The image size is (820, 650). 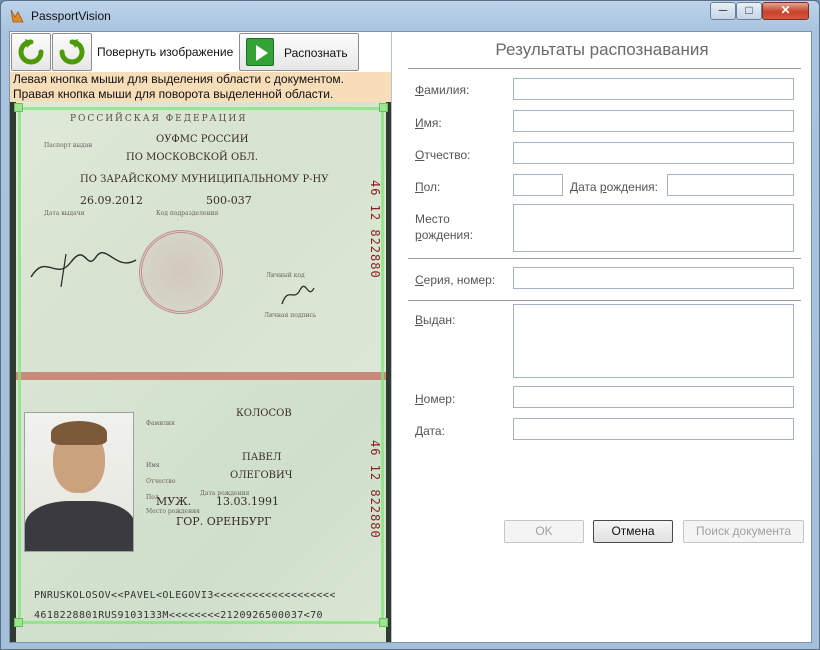 What do you see at coordinates (435, 320) in the screenshot?
I see `issued-label: Выдан:` at bounding box center [435, 320].